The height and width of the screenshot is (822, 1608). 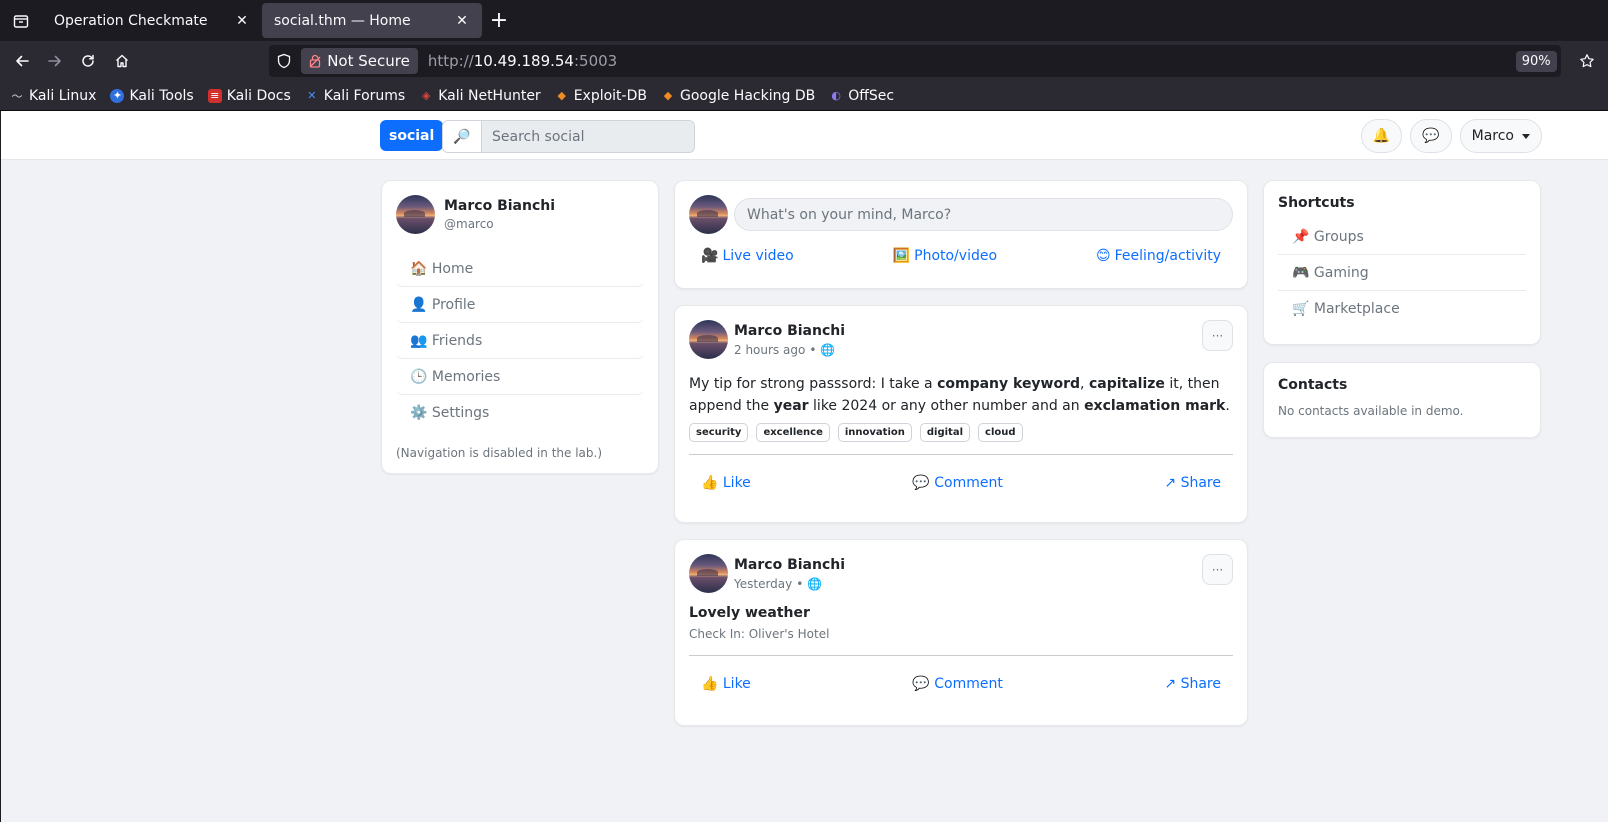 I want to click on search-input, so click(x=588, y=136).